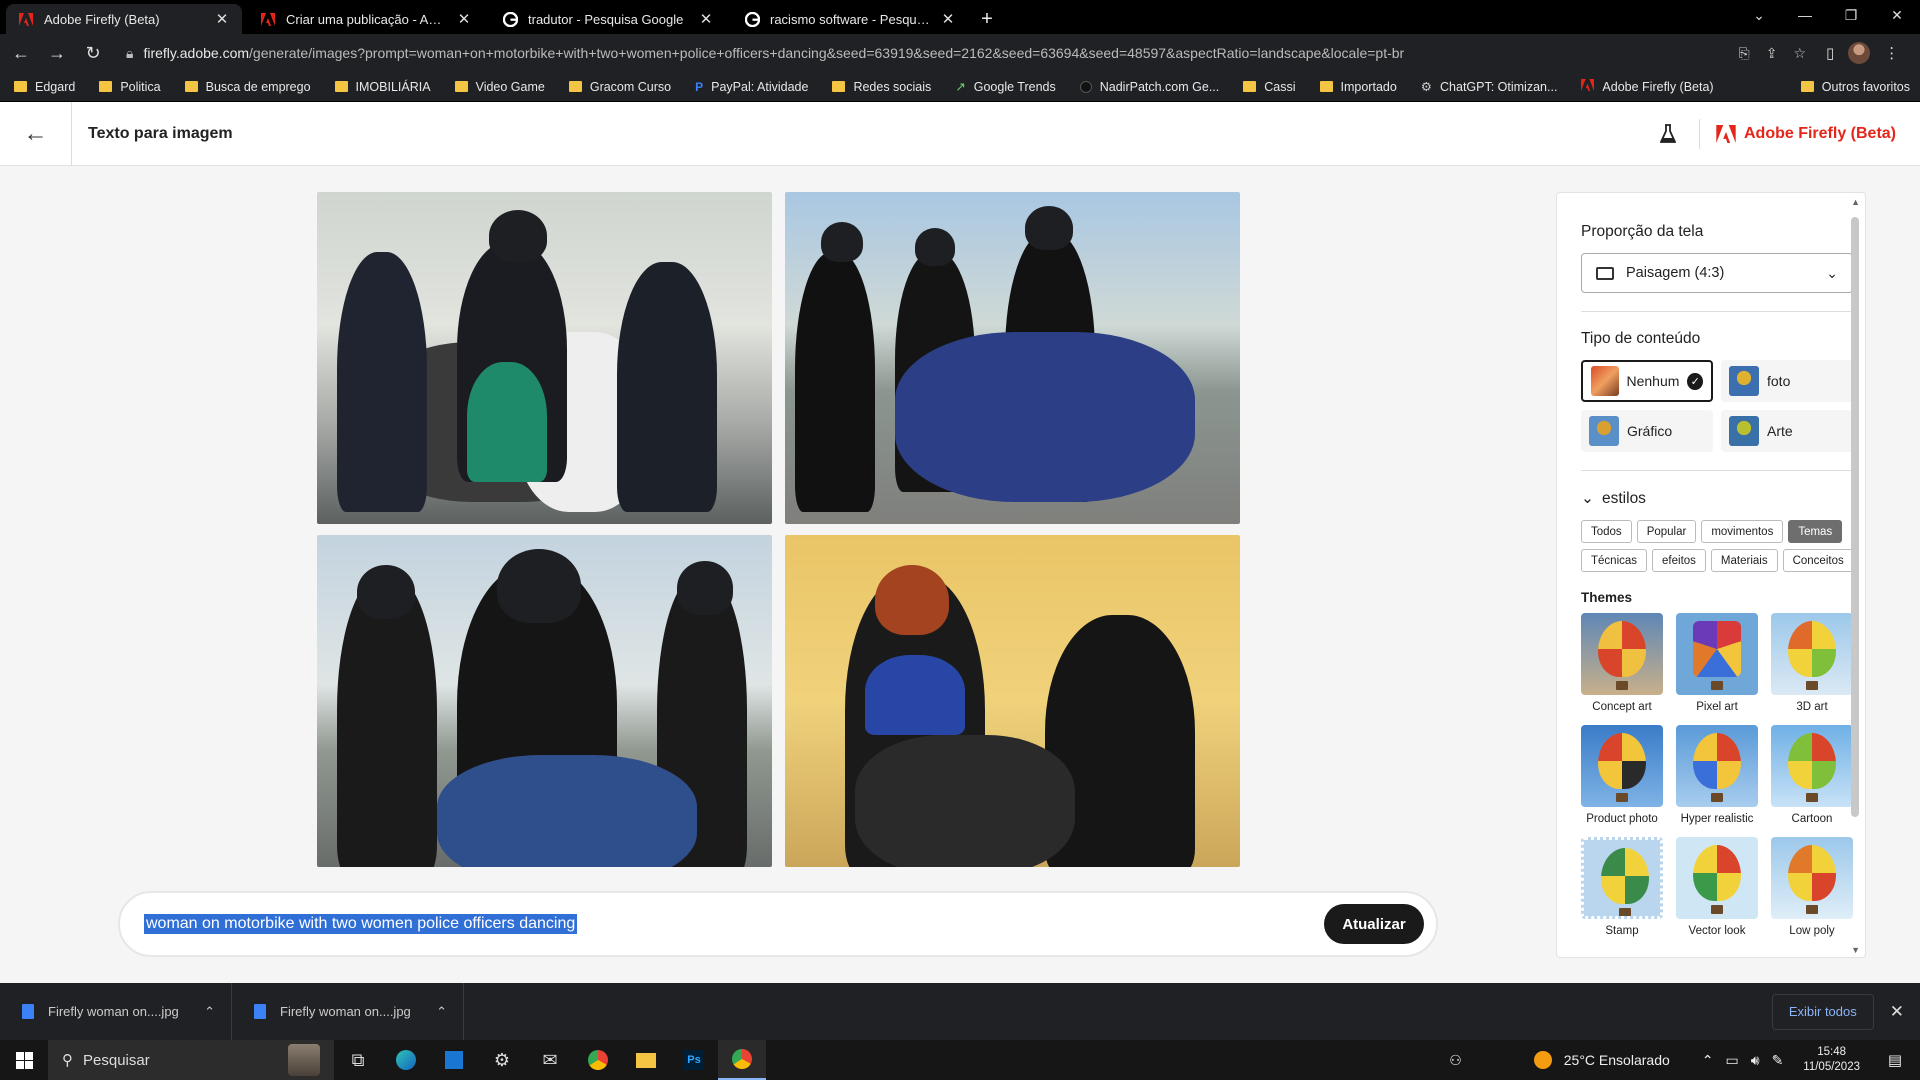 This screenshot has width=1920, height=1080. What do you see at coordinates (742, 1060) in the screenshot?
I see `chrome-active-icon` at bounding box center [742, 1060].